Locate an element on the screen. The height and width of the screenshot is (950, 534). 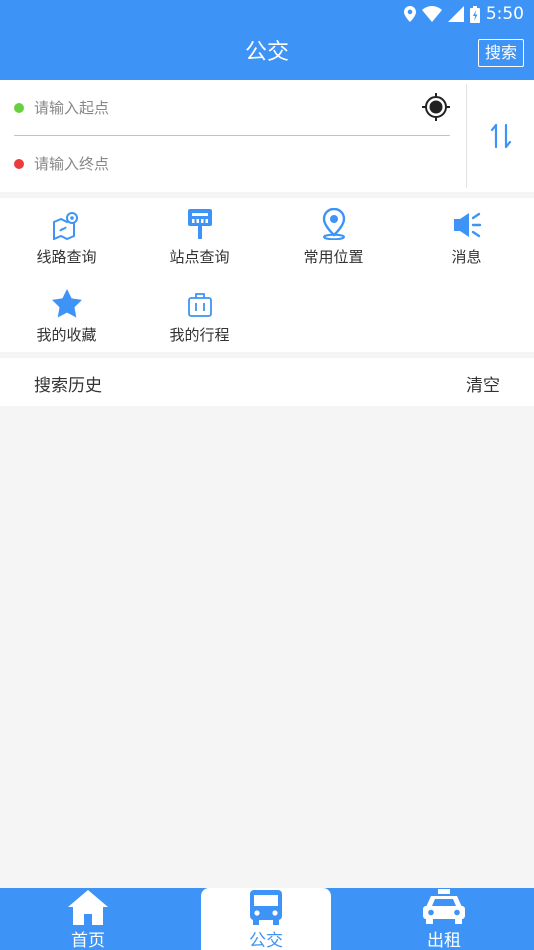
menu-item-messages: 消息 is located at coordinates (466, 240).